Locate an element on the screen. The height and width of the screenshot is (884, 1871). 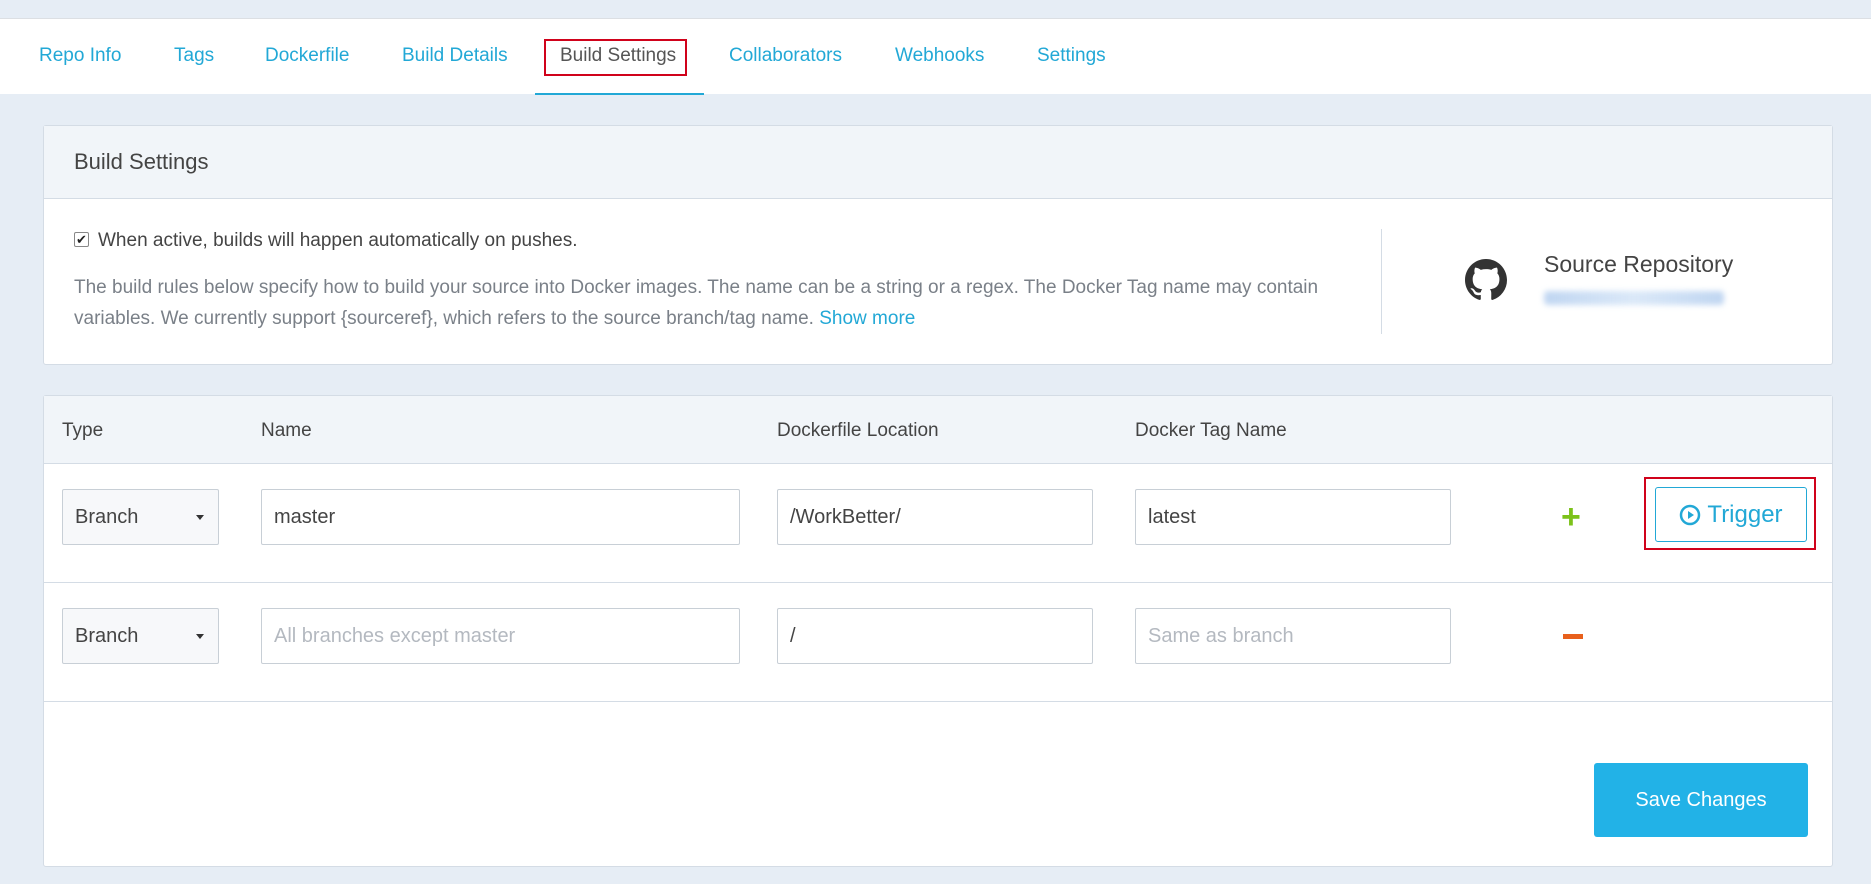
vertical-divider is located at coordinates (1381, 281).